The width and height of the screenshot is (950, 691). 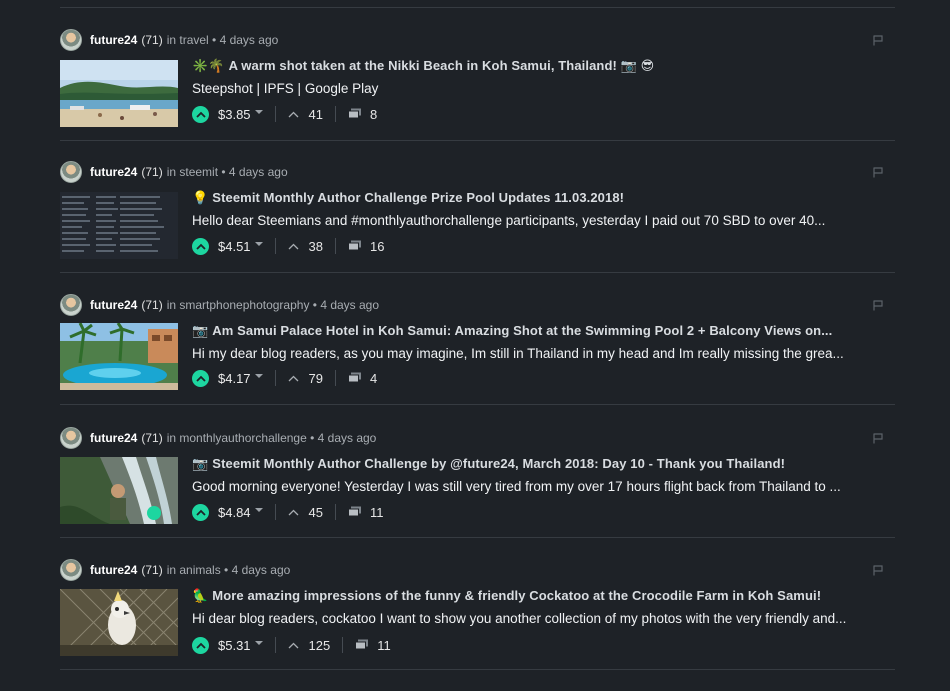 What do you see at coordinates (316, 114) in the screenshot?
I see `vote-count: 41` at bounding box center [316, 114].